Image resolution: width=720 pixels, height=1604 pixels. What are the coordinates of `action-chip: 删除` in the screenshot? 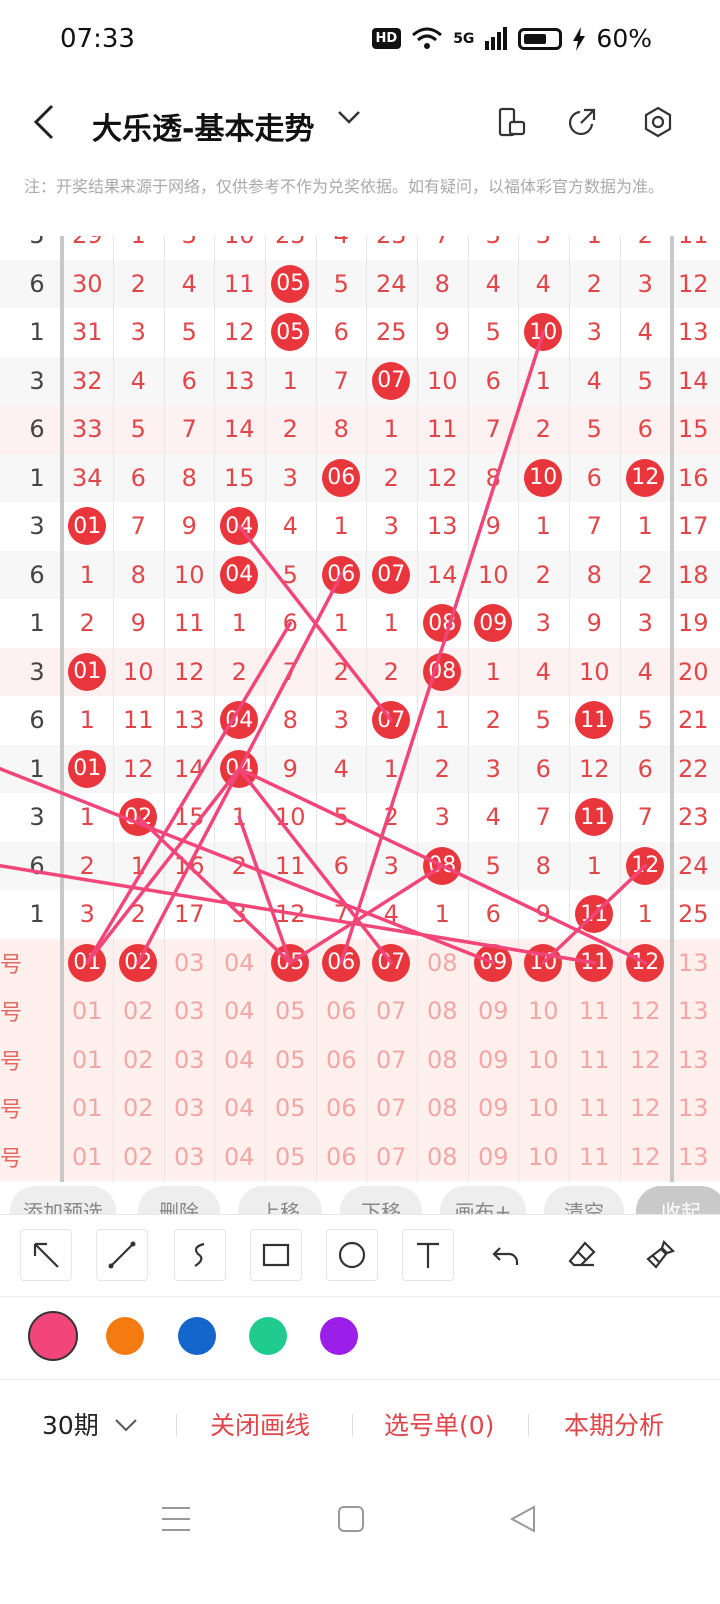 It's located at (179, 1200).